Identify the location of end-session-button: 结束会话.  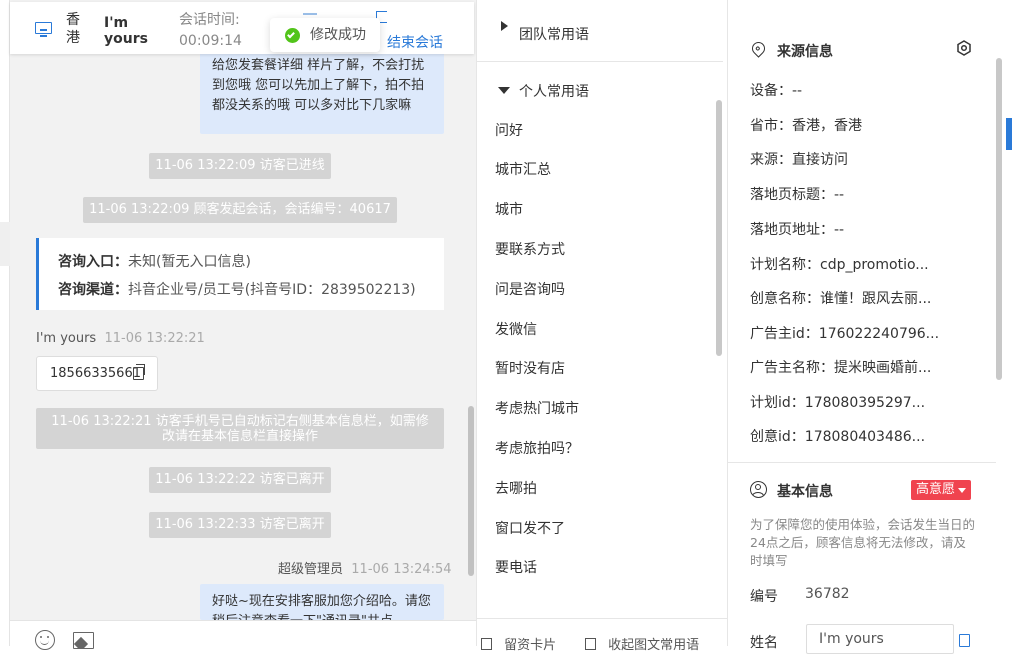
(415, 42).